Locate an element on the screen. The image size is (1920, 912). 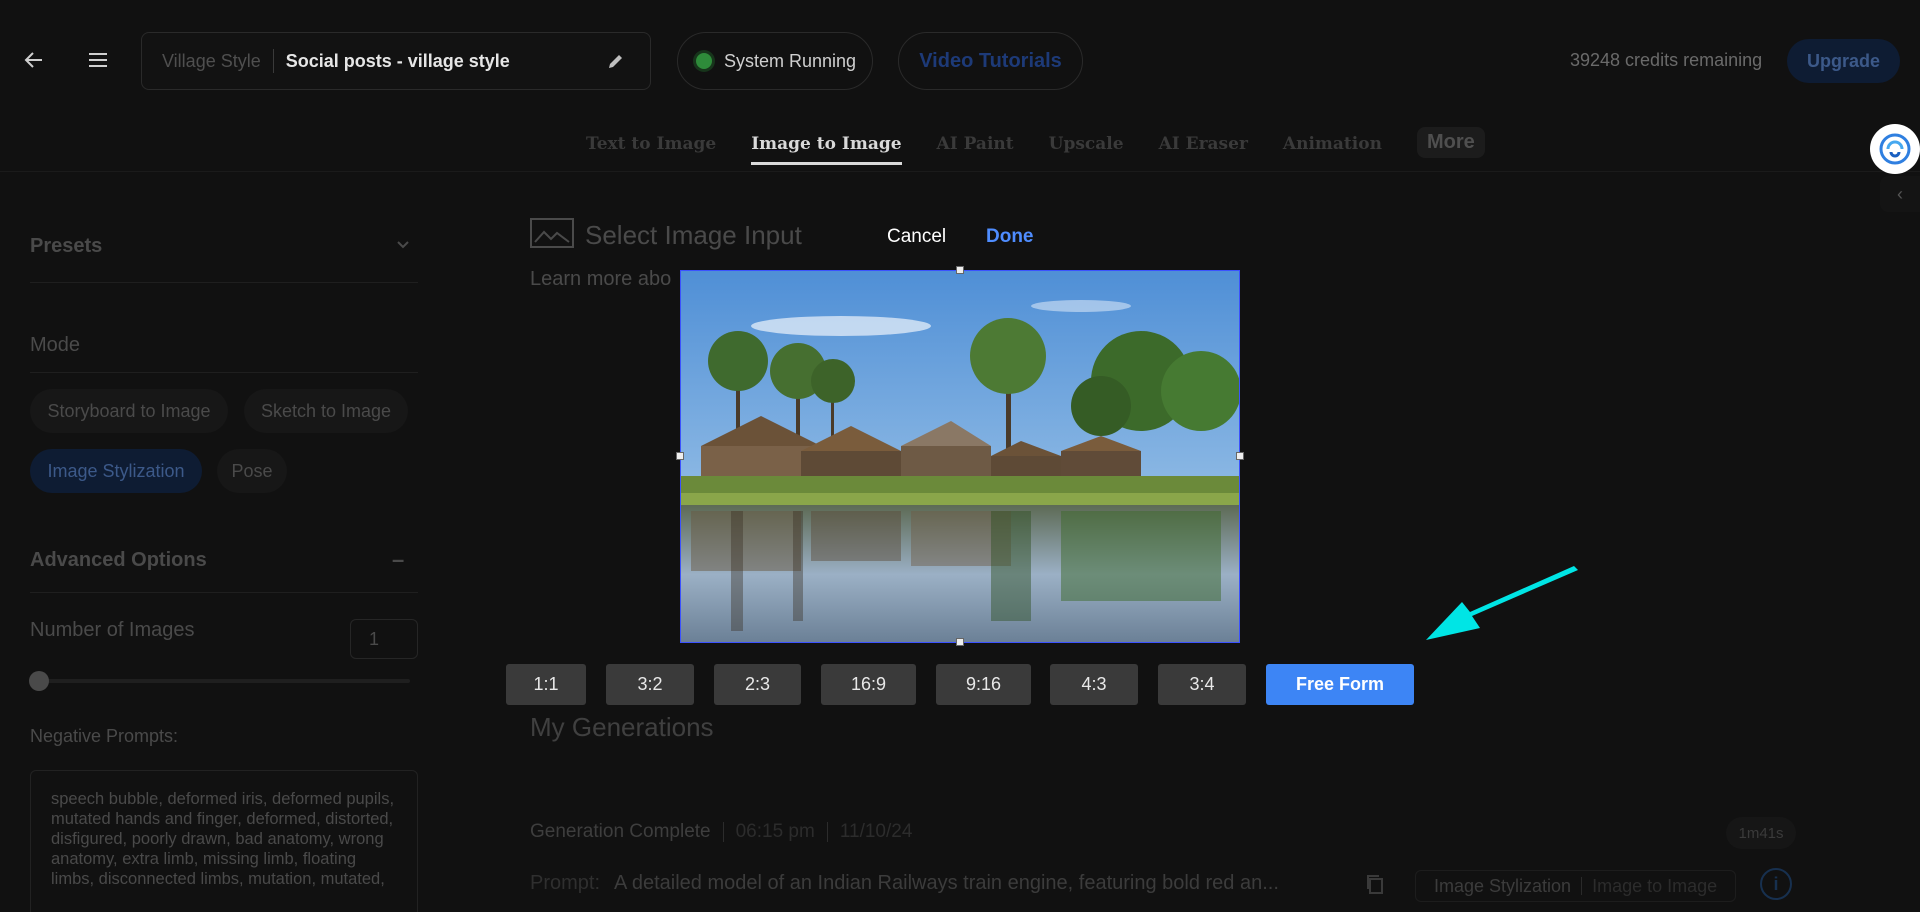
presets-divider is located at coordinates (224, 282).